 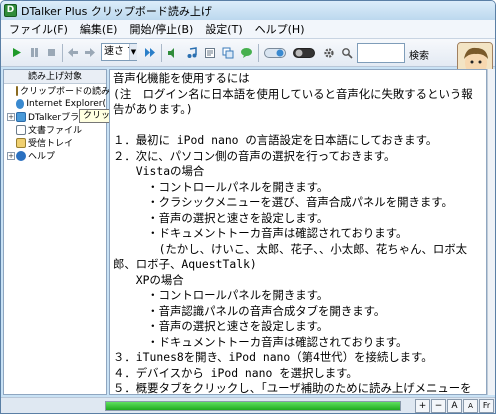 What do you see at coordinates (283, 202) in the screenshot?
I see `text-line: ・クラシックメニューを選び、音声合成パネルを開きます。` at bounding box center [283, 202].